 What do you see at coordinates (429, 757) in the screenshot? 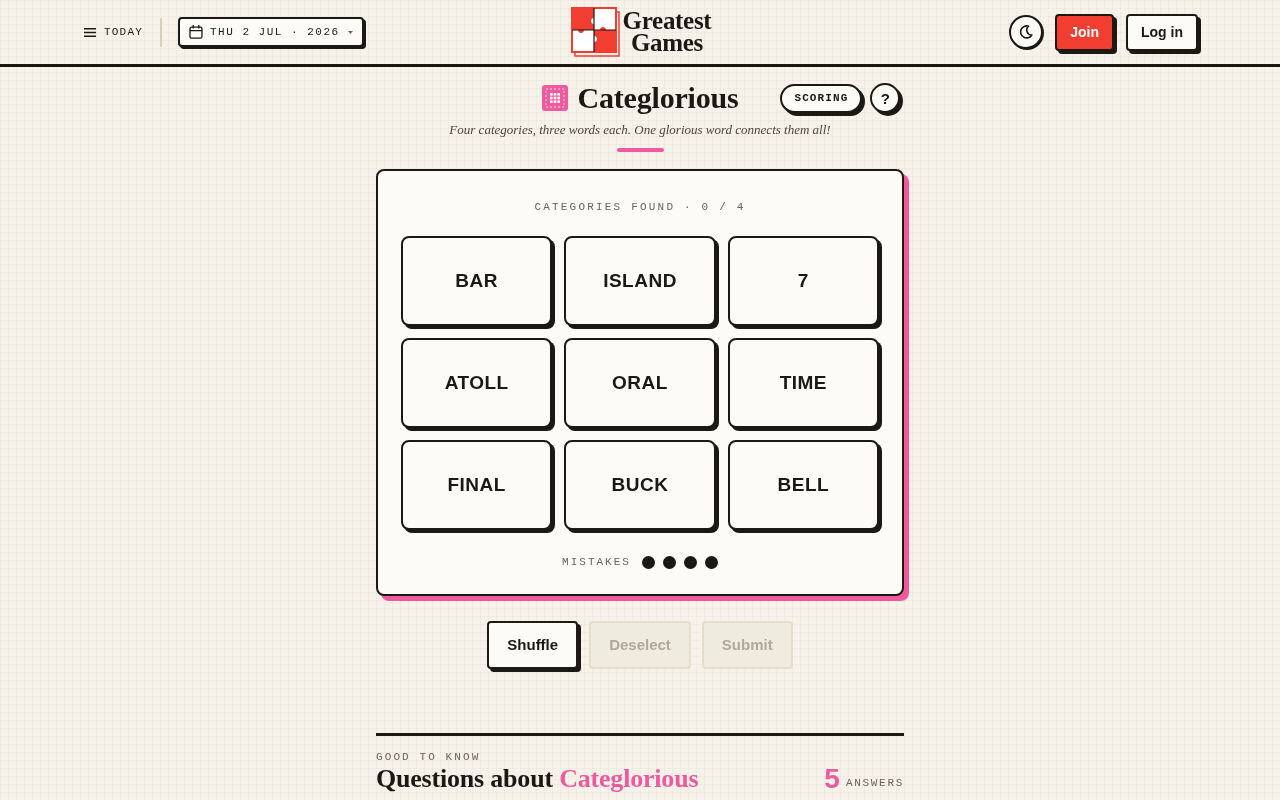
I see `section-eyebrow: GOOD TO KNOW` at bounding box center [429, 757].